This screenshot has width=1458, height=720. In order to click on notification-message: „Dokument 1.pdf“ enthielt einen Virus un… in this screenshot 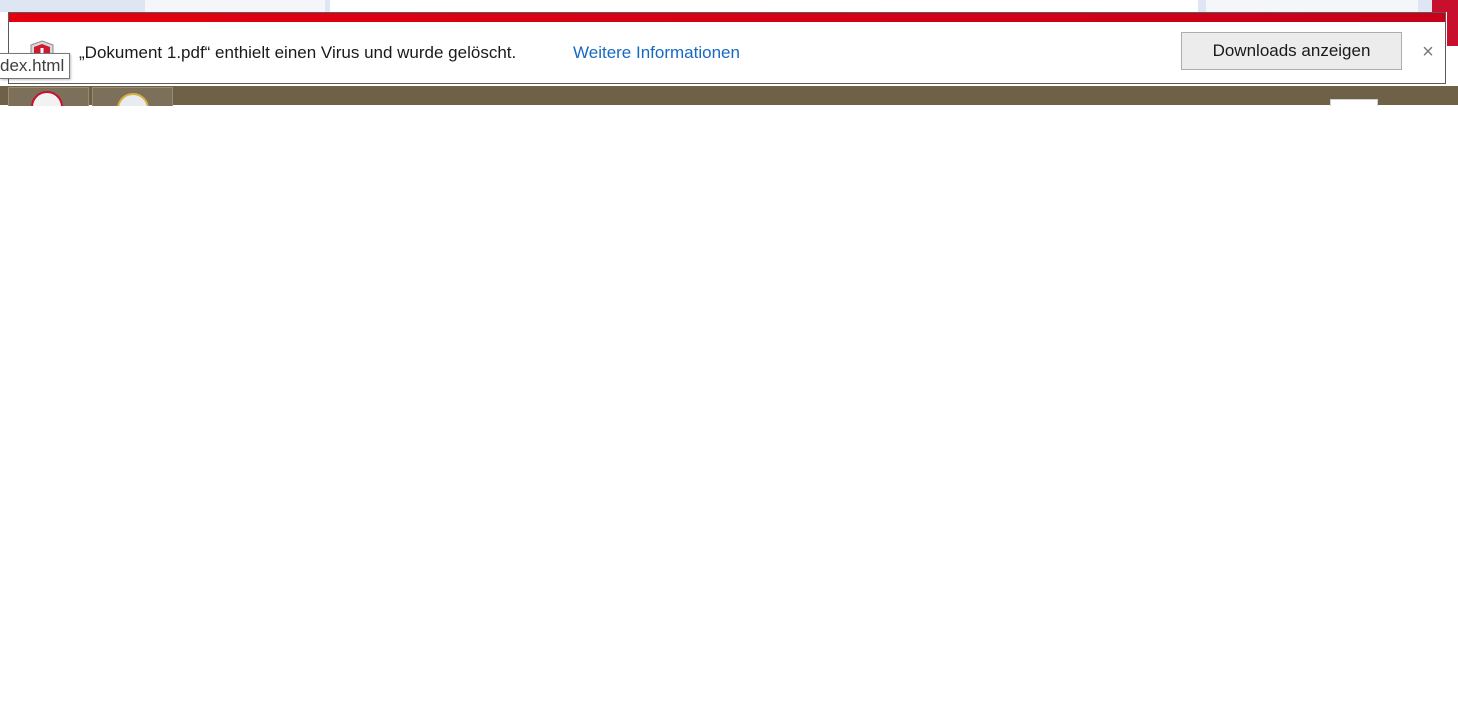, I will do `click(298, 52)`.